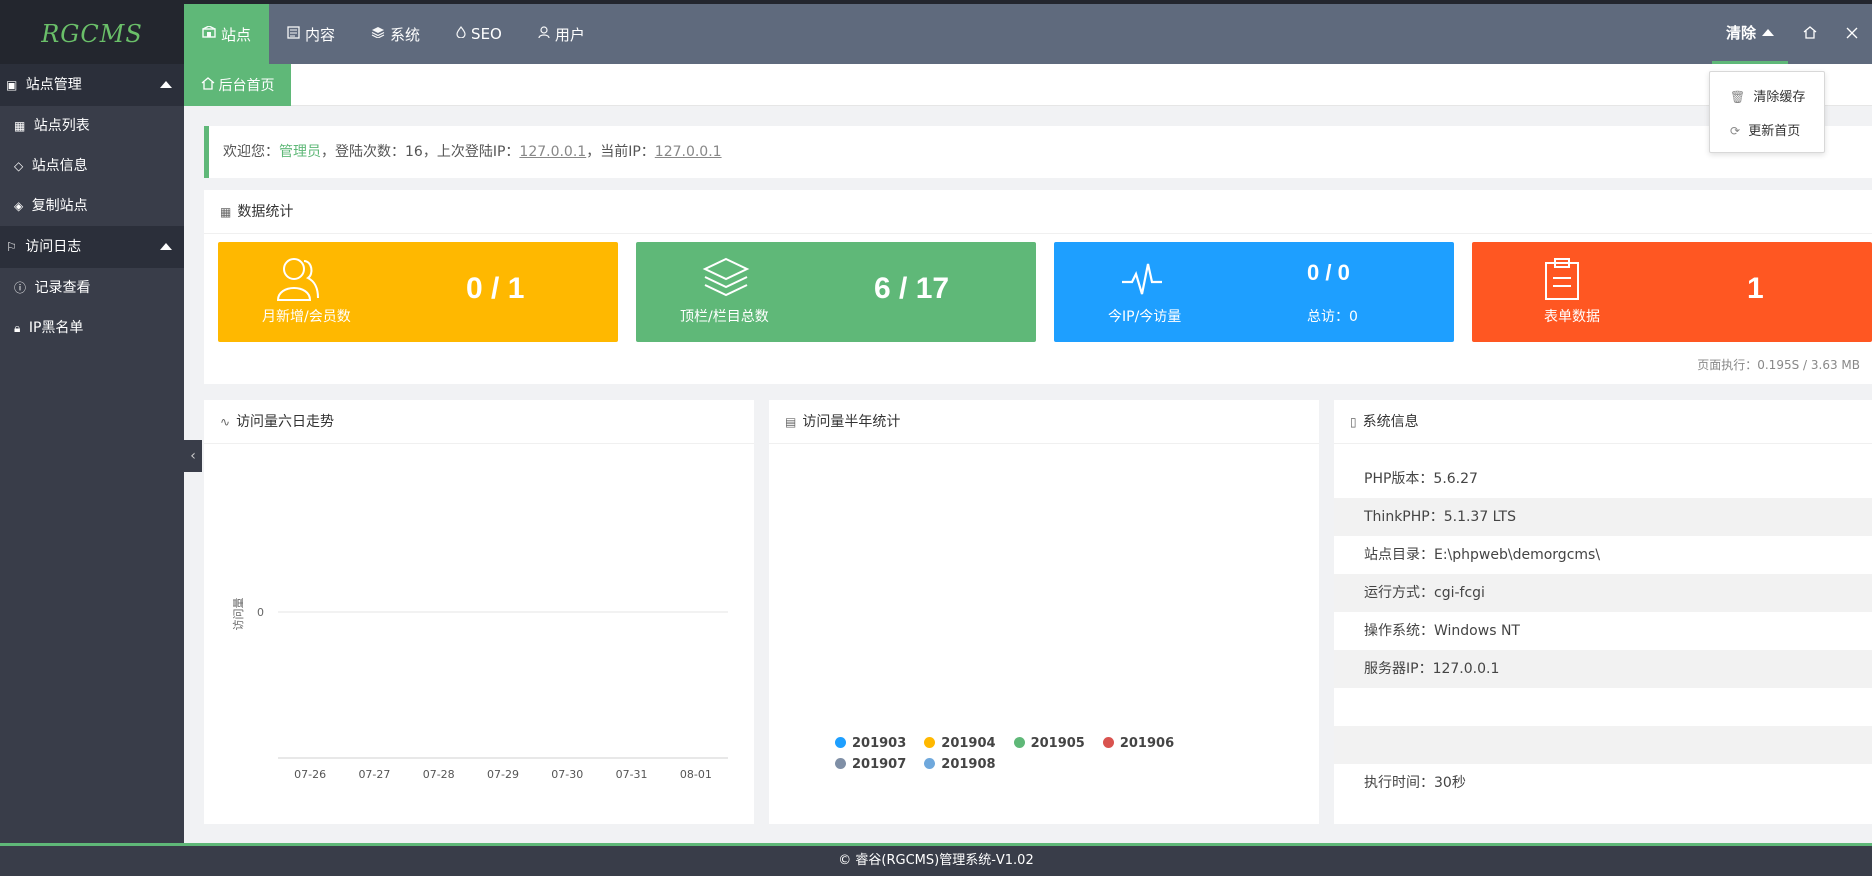  I want to click on legend-item: 201906, so click(1138, 743).